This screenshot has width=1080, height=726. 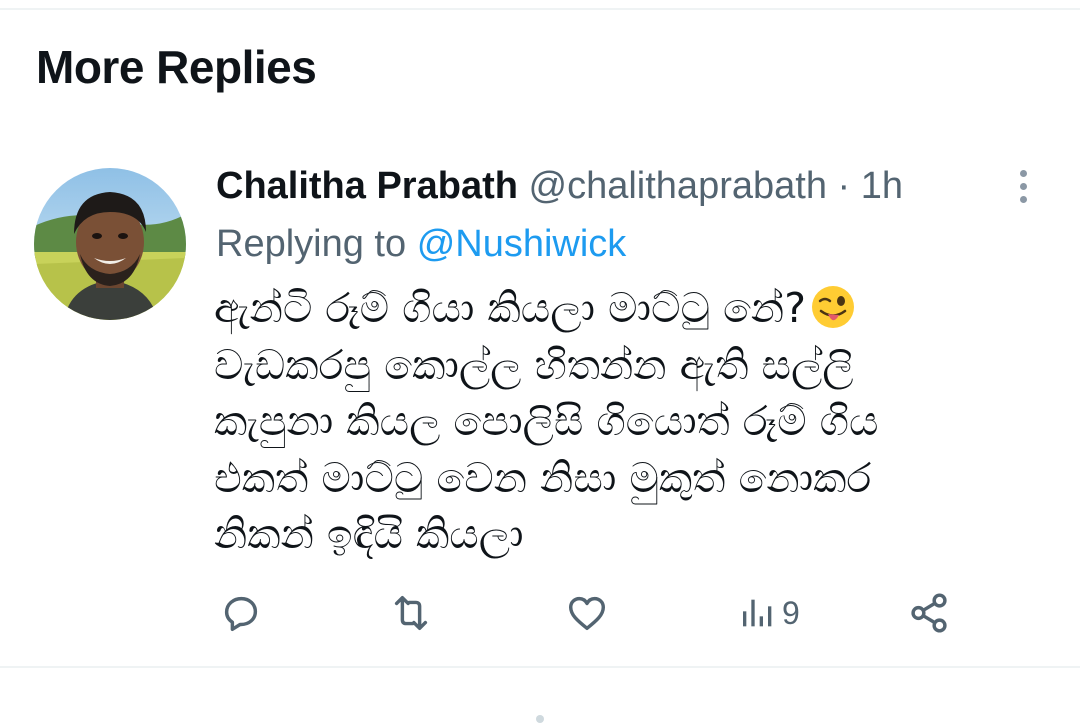 What do you see at coordinates (369, 534) in the screenshot?
I see `tweet-text-line: නිකන් ඉඳියි කියලා` at bounding box center [369, 534].